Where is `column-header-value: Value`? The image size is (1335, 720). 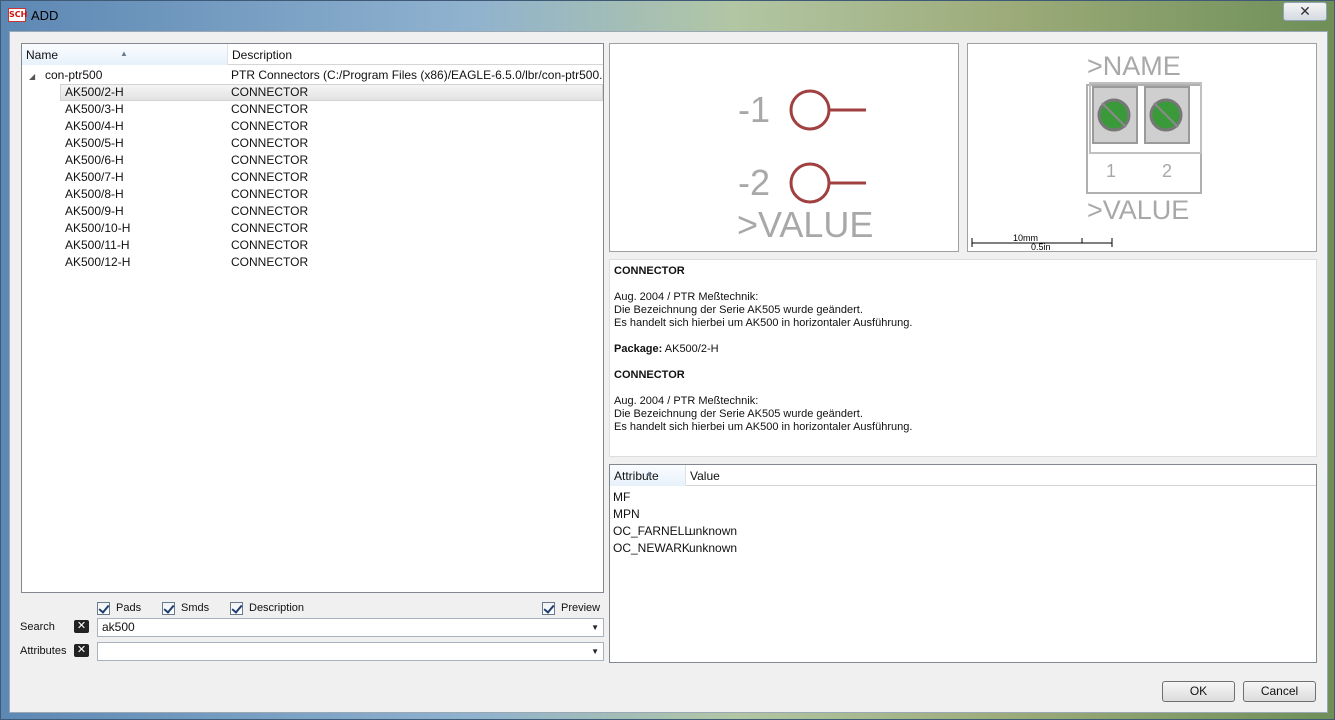
column-header-value: Value is located at coordinates (703, 475).